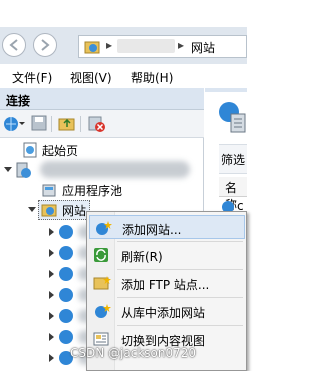 Image resolution: width=320 pixels, height=371 pixels. I want to click on forward-arrow-icon, so click(45, 45).